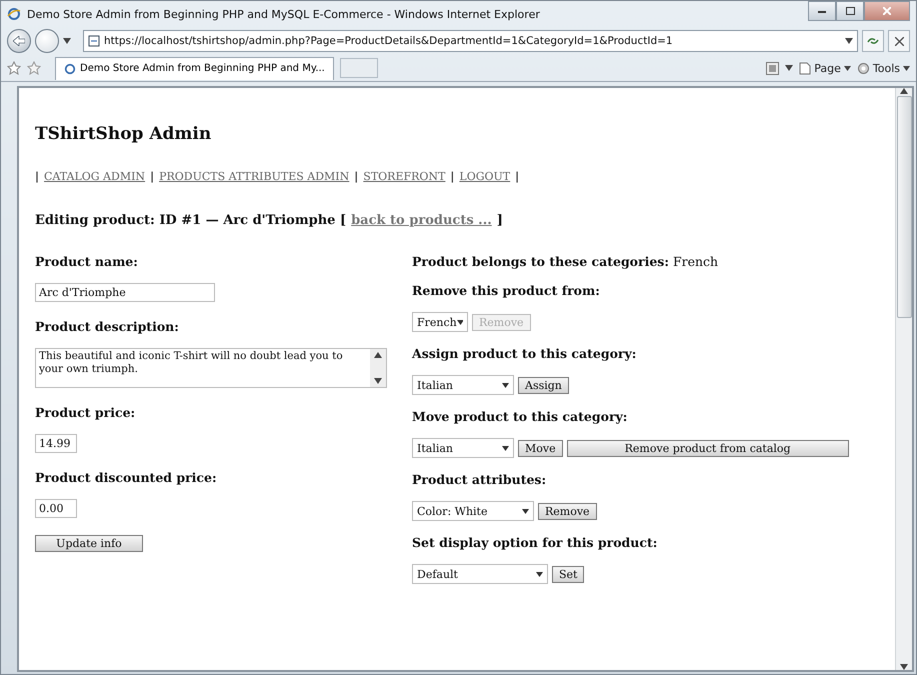 This screenshot has height=675, width=917. What do you see at coordinates (480, 574) in the screenshot?
I see `dropdown: Default` at bounding box center [480, 574].